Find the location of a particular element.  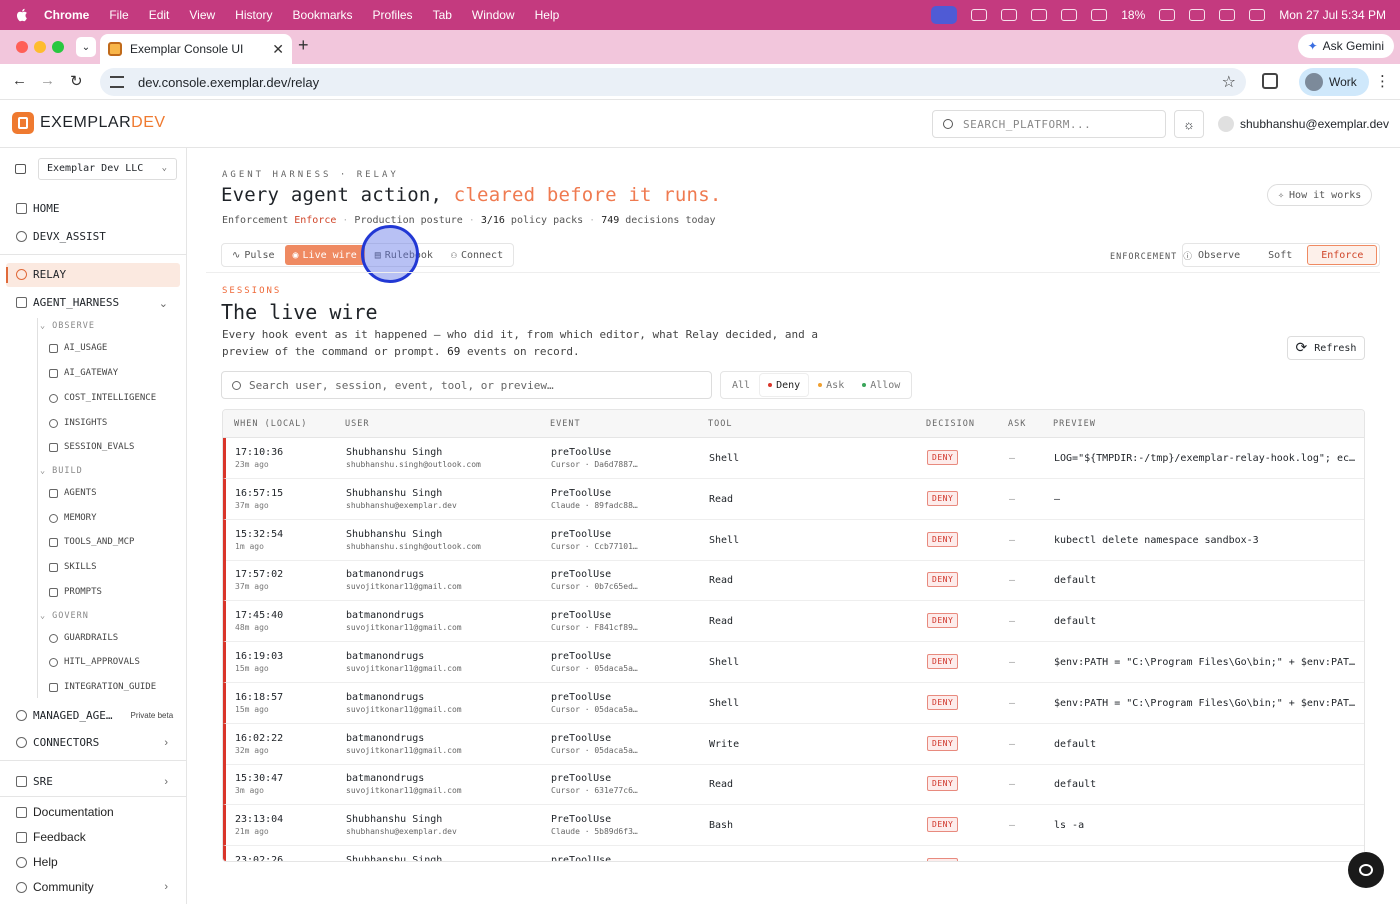

zoom-window-button is located at coordinates (58, 47).